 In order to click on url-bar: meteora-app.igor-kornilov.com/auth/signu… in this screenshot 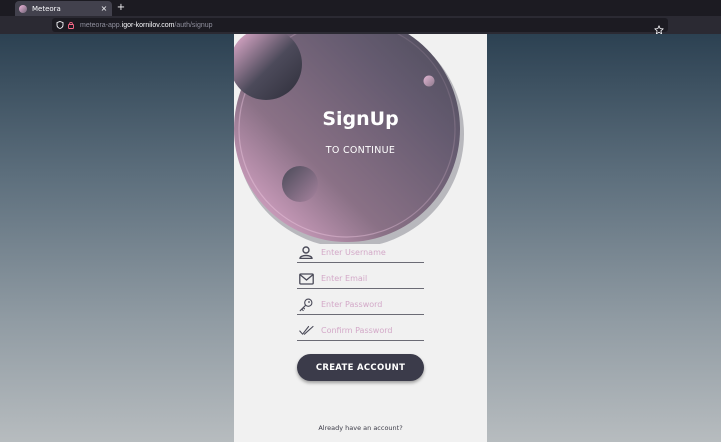, I will do `click(360, 26)`.